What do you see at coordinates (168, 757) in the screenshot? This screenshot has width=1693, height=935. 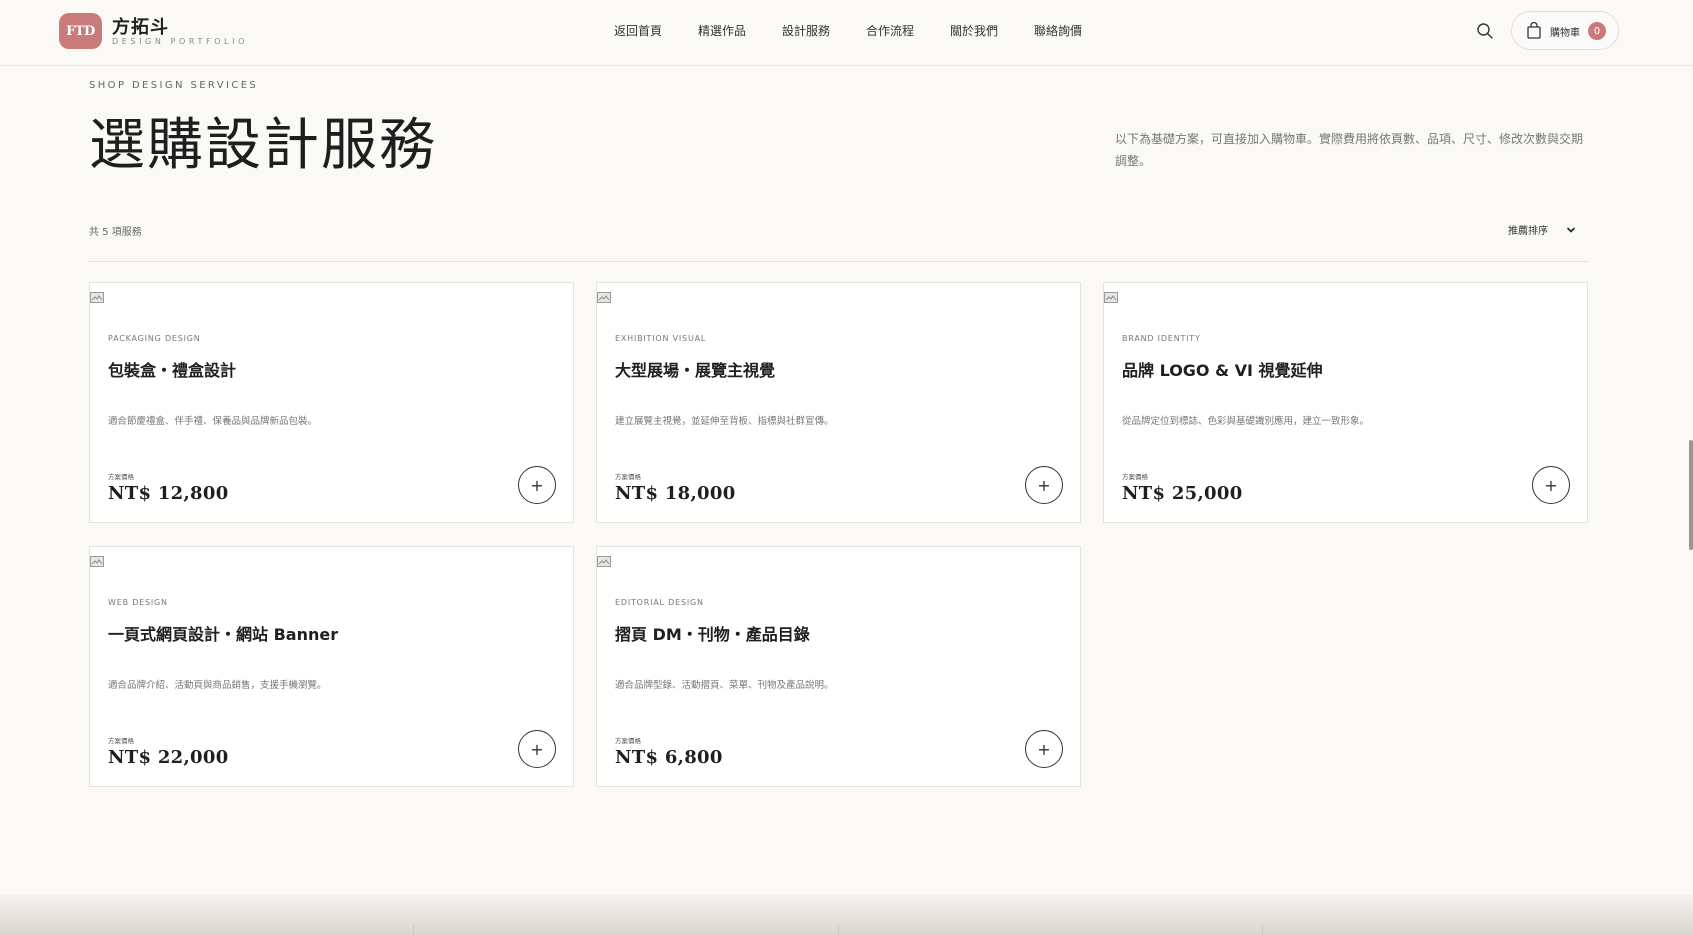 I see `card-price: NT$ 22,000` at bounding box center [168, 757].